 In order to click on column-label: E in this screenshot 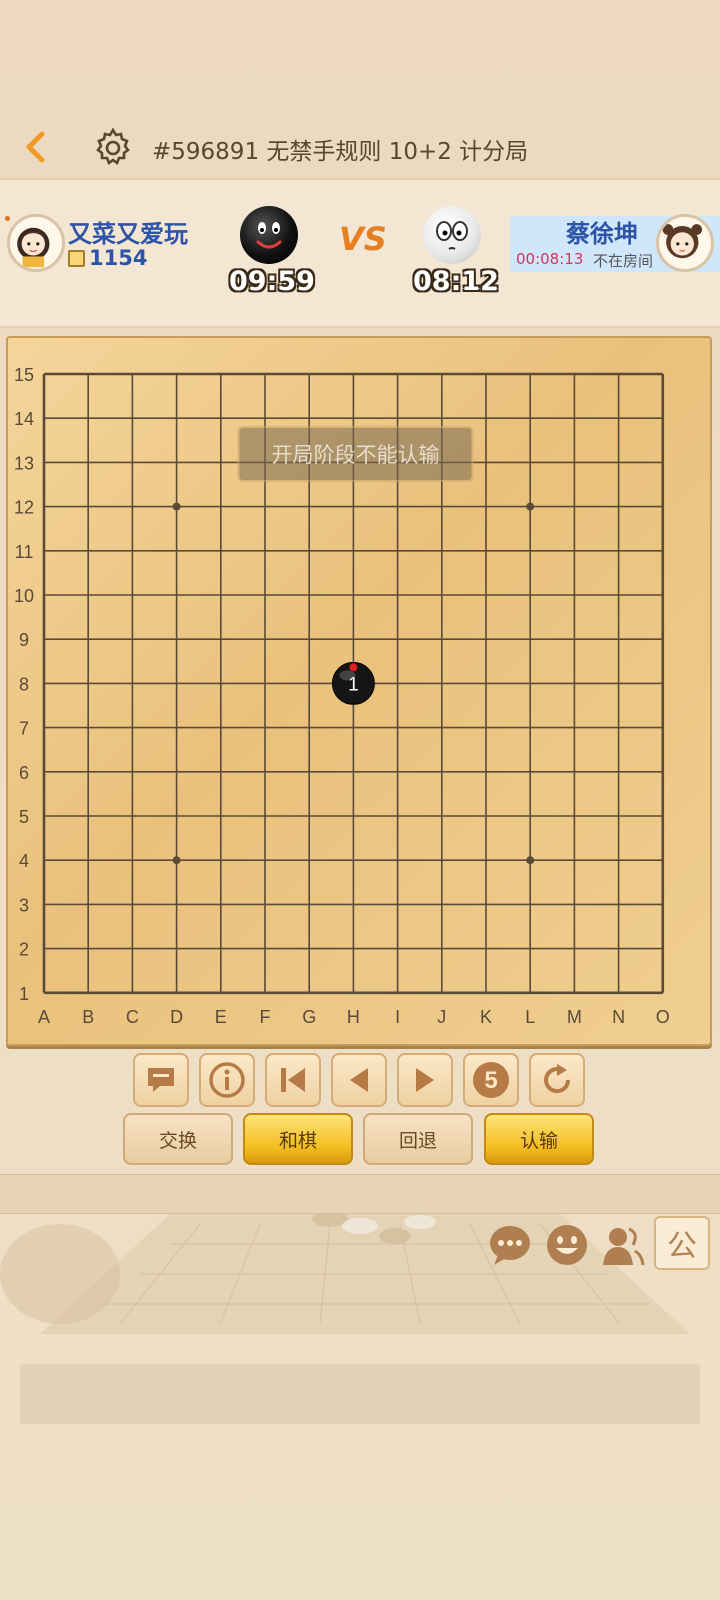, I will do `click(221, 1017)`.